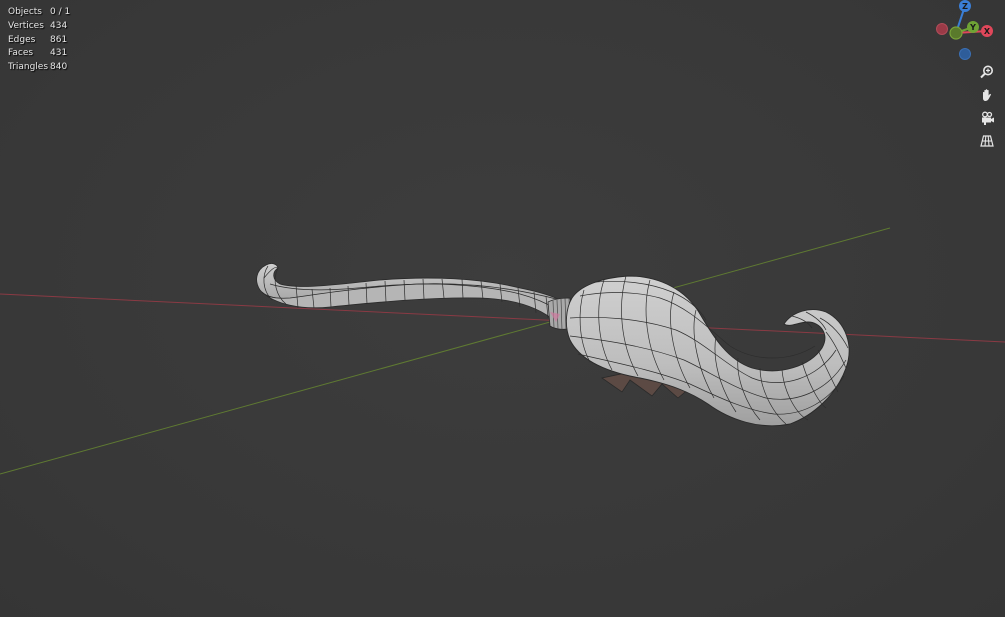 Image resolution: width=1005 pixels, height=617 pixels. I want to click on zoom-icon, so click(986, 72).